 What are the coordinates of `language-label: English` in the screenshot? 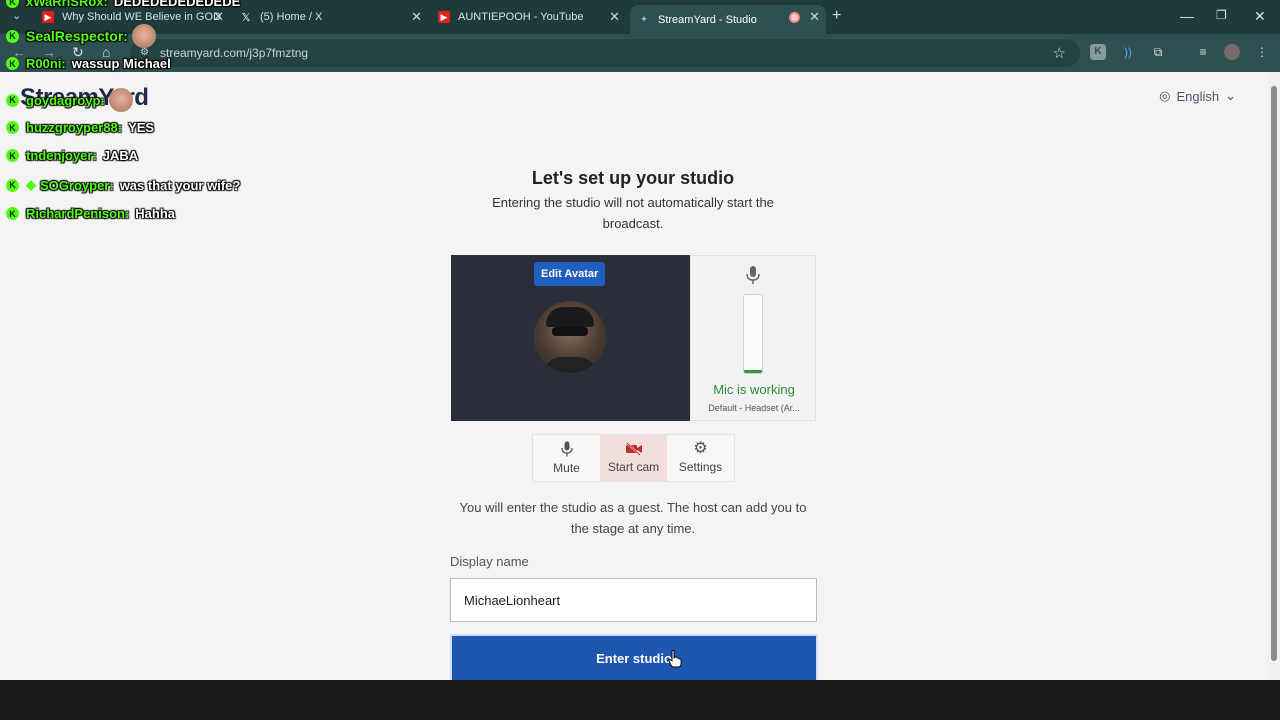 It's located at (1198, 96).